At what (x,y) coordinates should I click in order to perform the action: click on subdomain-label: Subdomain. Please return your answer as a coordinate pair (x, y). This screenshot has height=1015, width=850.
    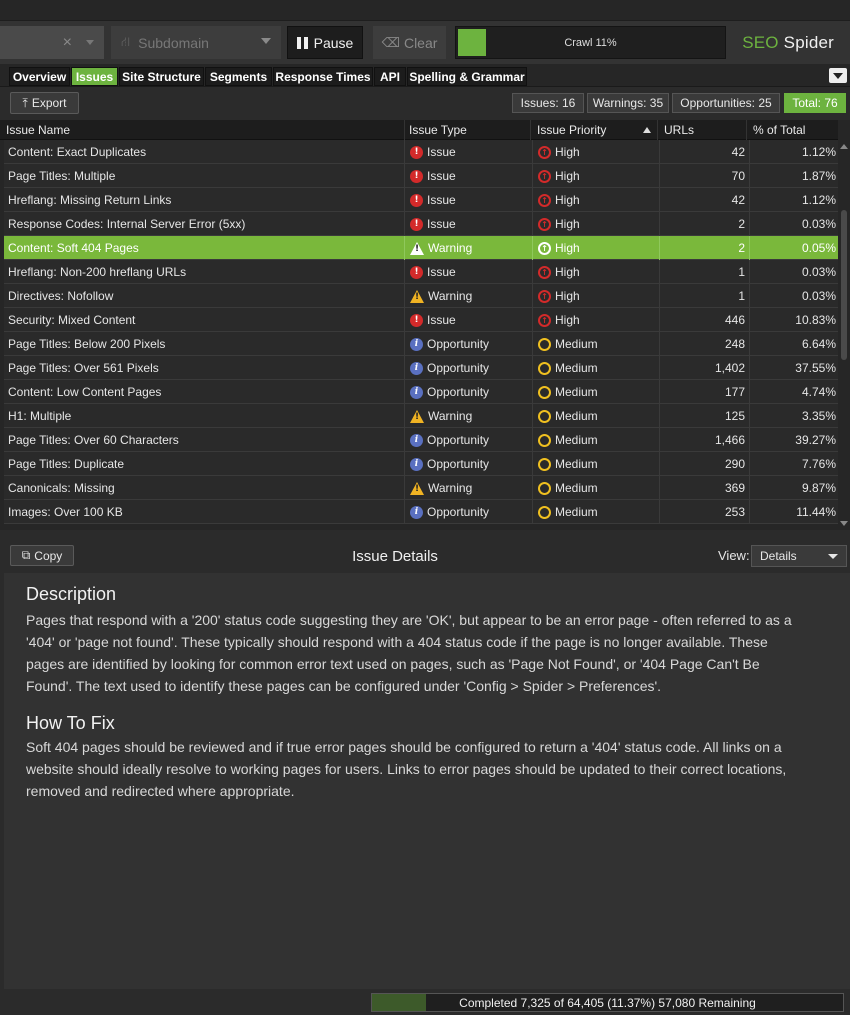
    Looking at the image, I should click on (173, 42).